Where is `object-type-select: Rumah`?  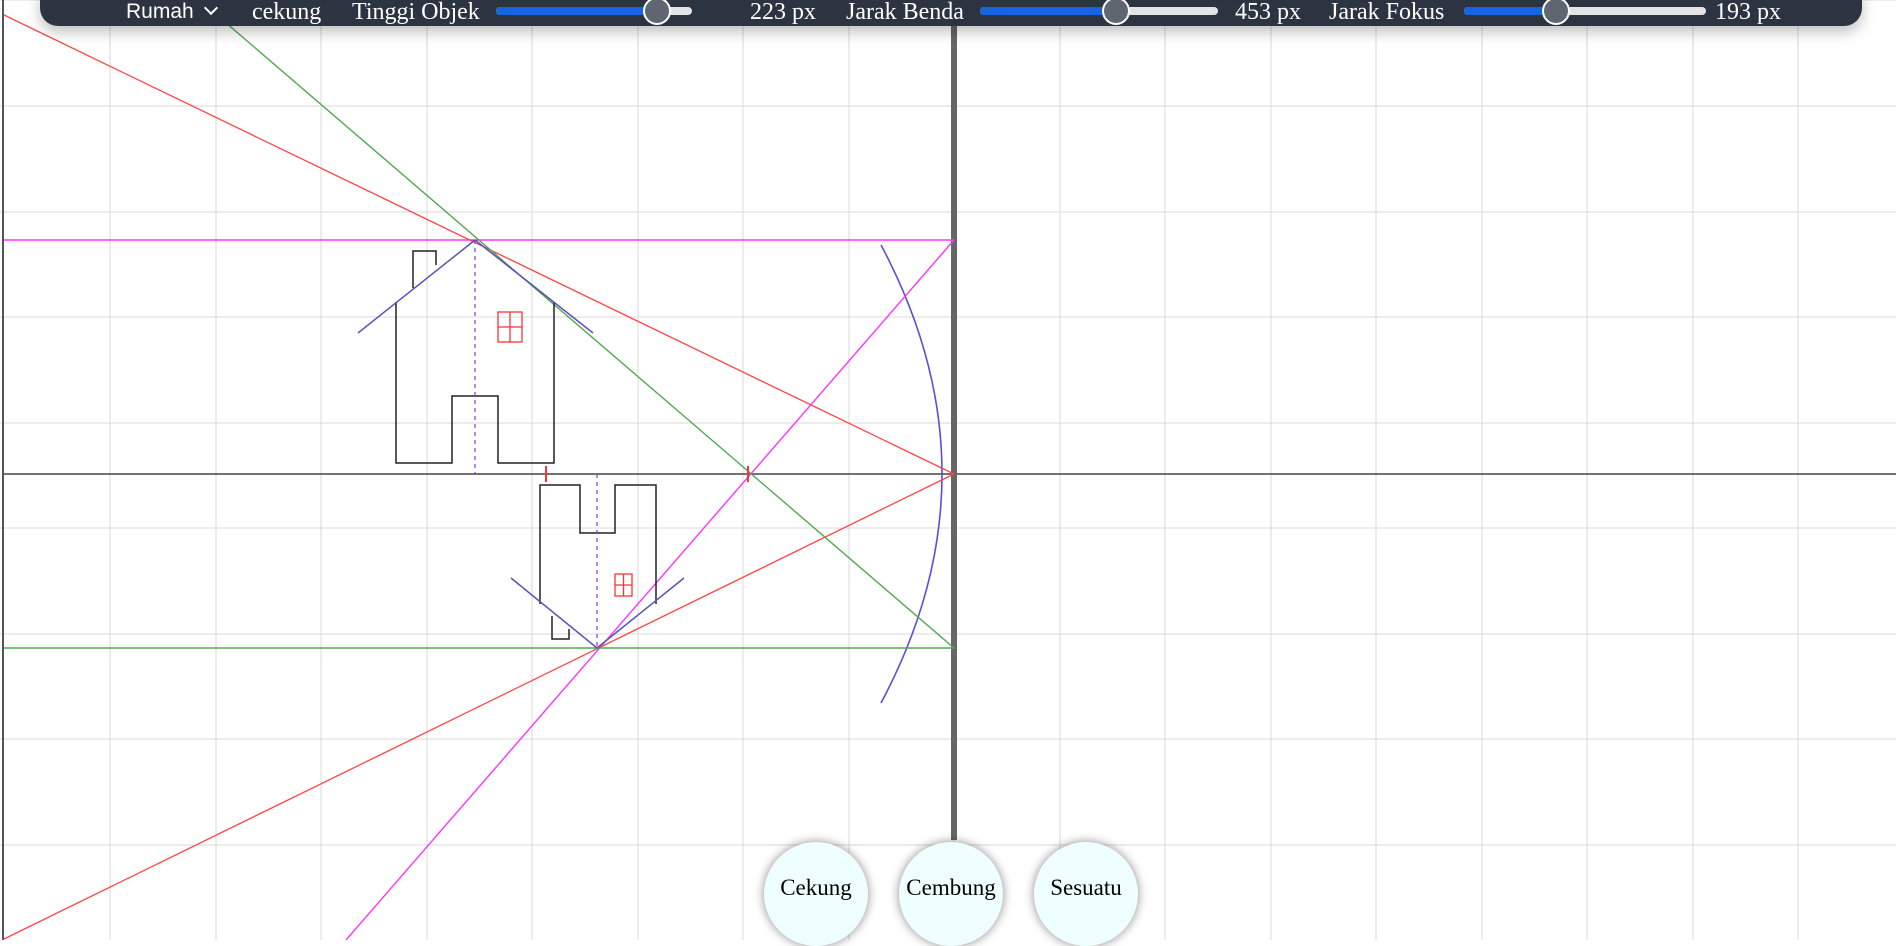 object-type-select: Rumah is located at coordinates (172, 17).